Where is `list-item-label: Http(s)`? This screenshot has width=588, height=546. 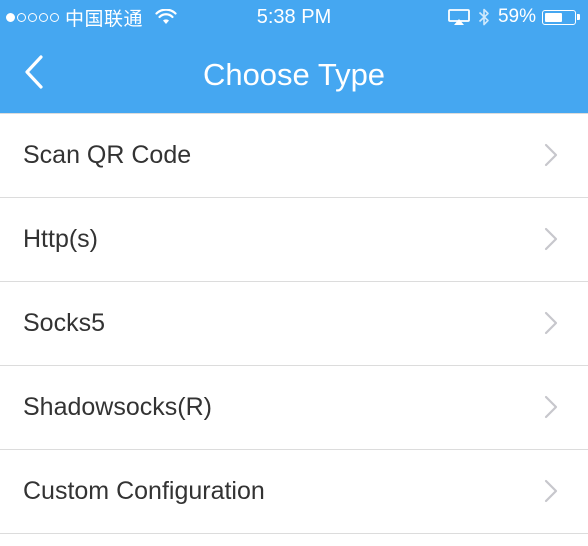 list-item-label: Http(s) is located at coordinates (60, 239).